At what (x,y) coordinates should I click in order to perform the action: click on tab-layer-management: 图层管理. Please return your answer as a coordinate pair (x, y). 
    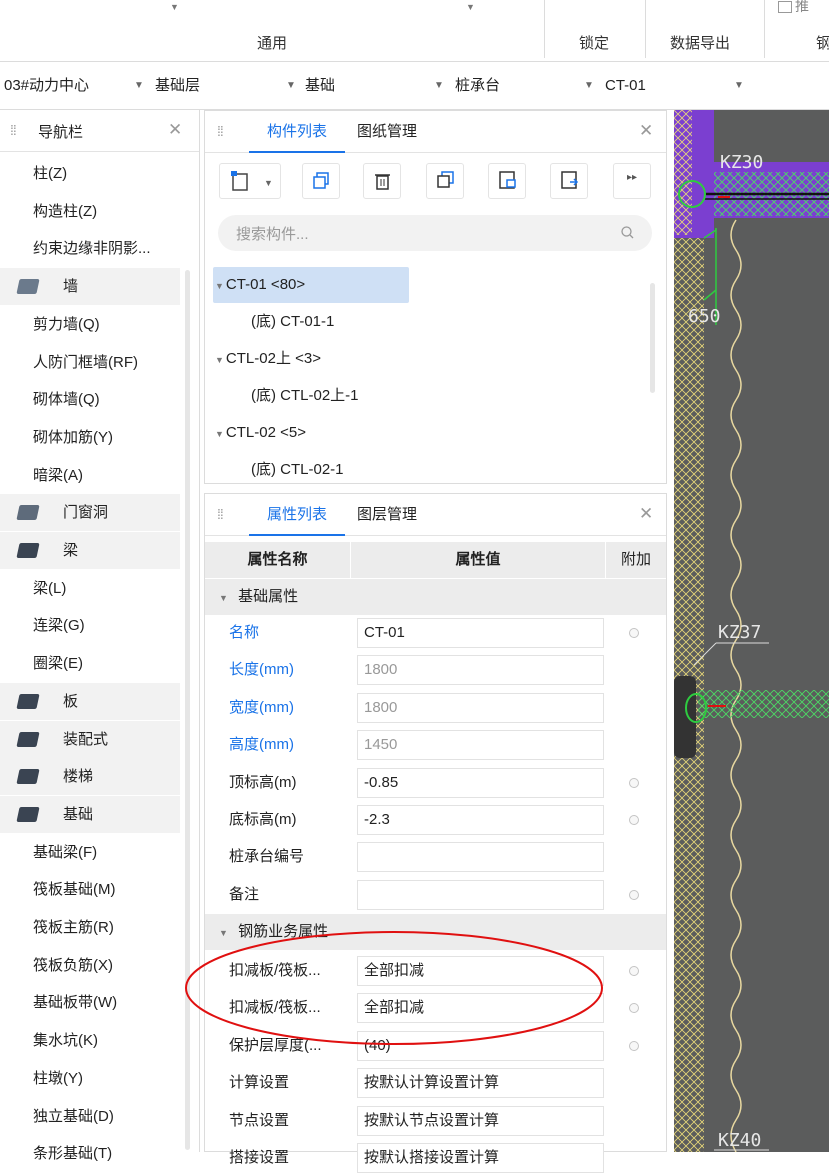
    Looking at the image, I should click on (387, 515).